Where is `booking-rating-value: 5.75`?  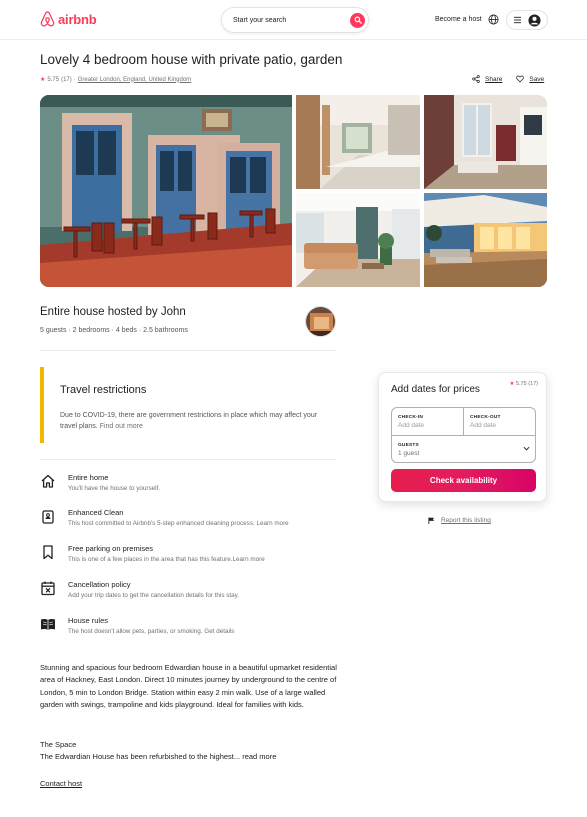
booking-rating-value: 5.75 is located at coordinates (521, 384).